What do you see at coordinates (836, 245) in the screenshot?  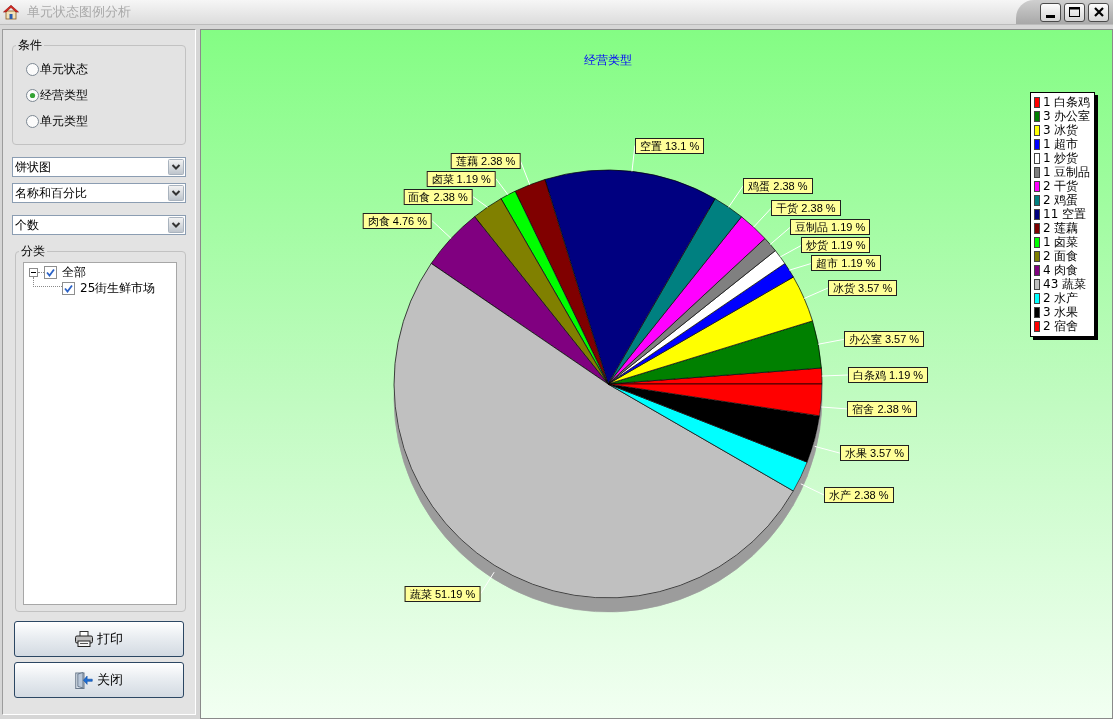 I see `data-label: 炒货 1.19 %` at bounding box center [836, 245].